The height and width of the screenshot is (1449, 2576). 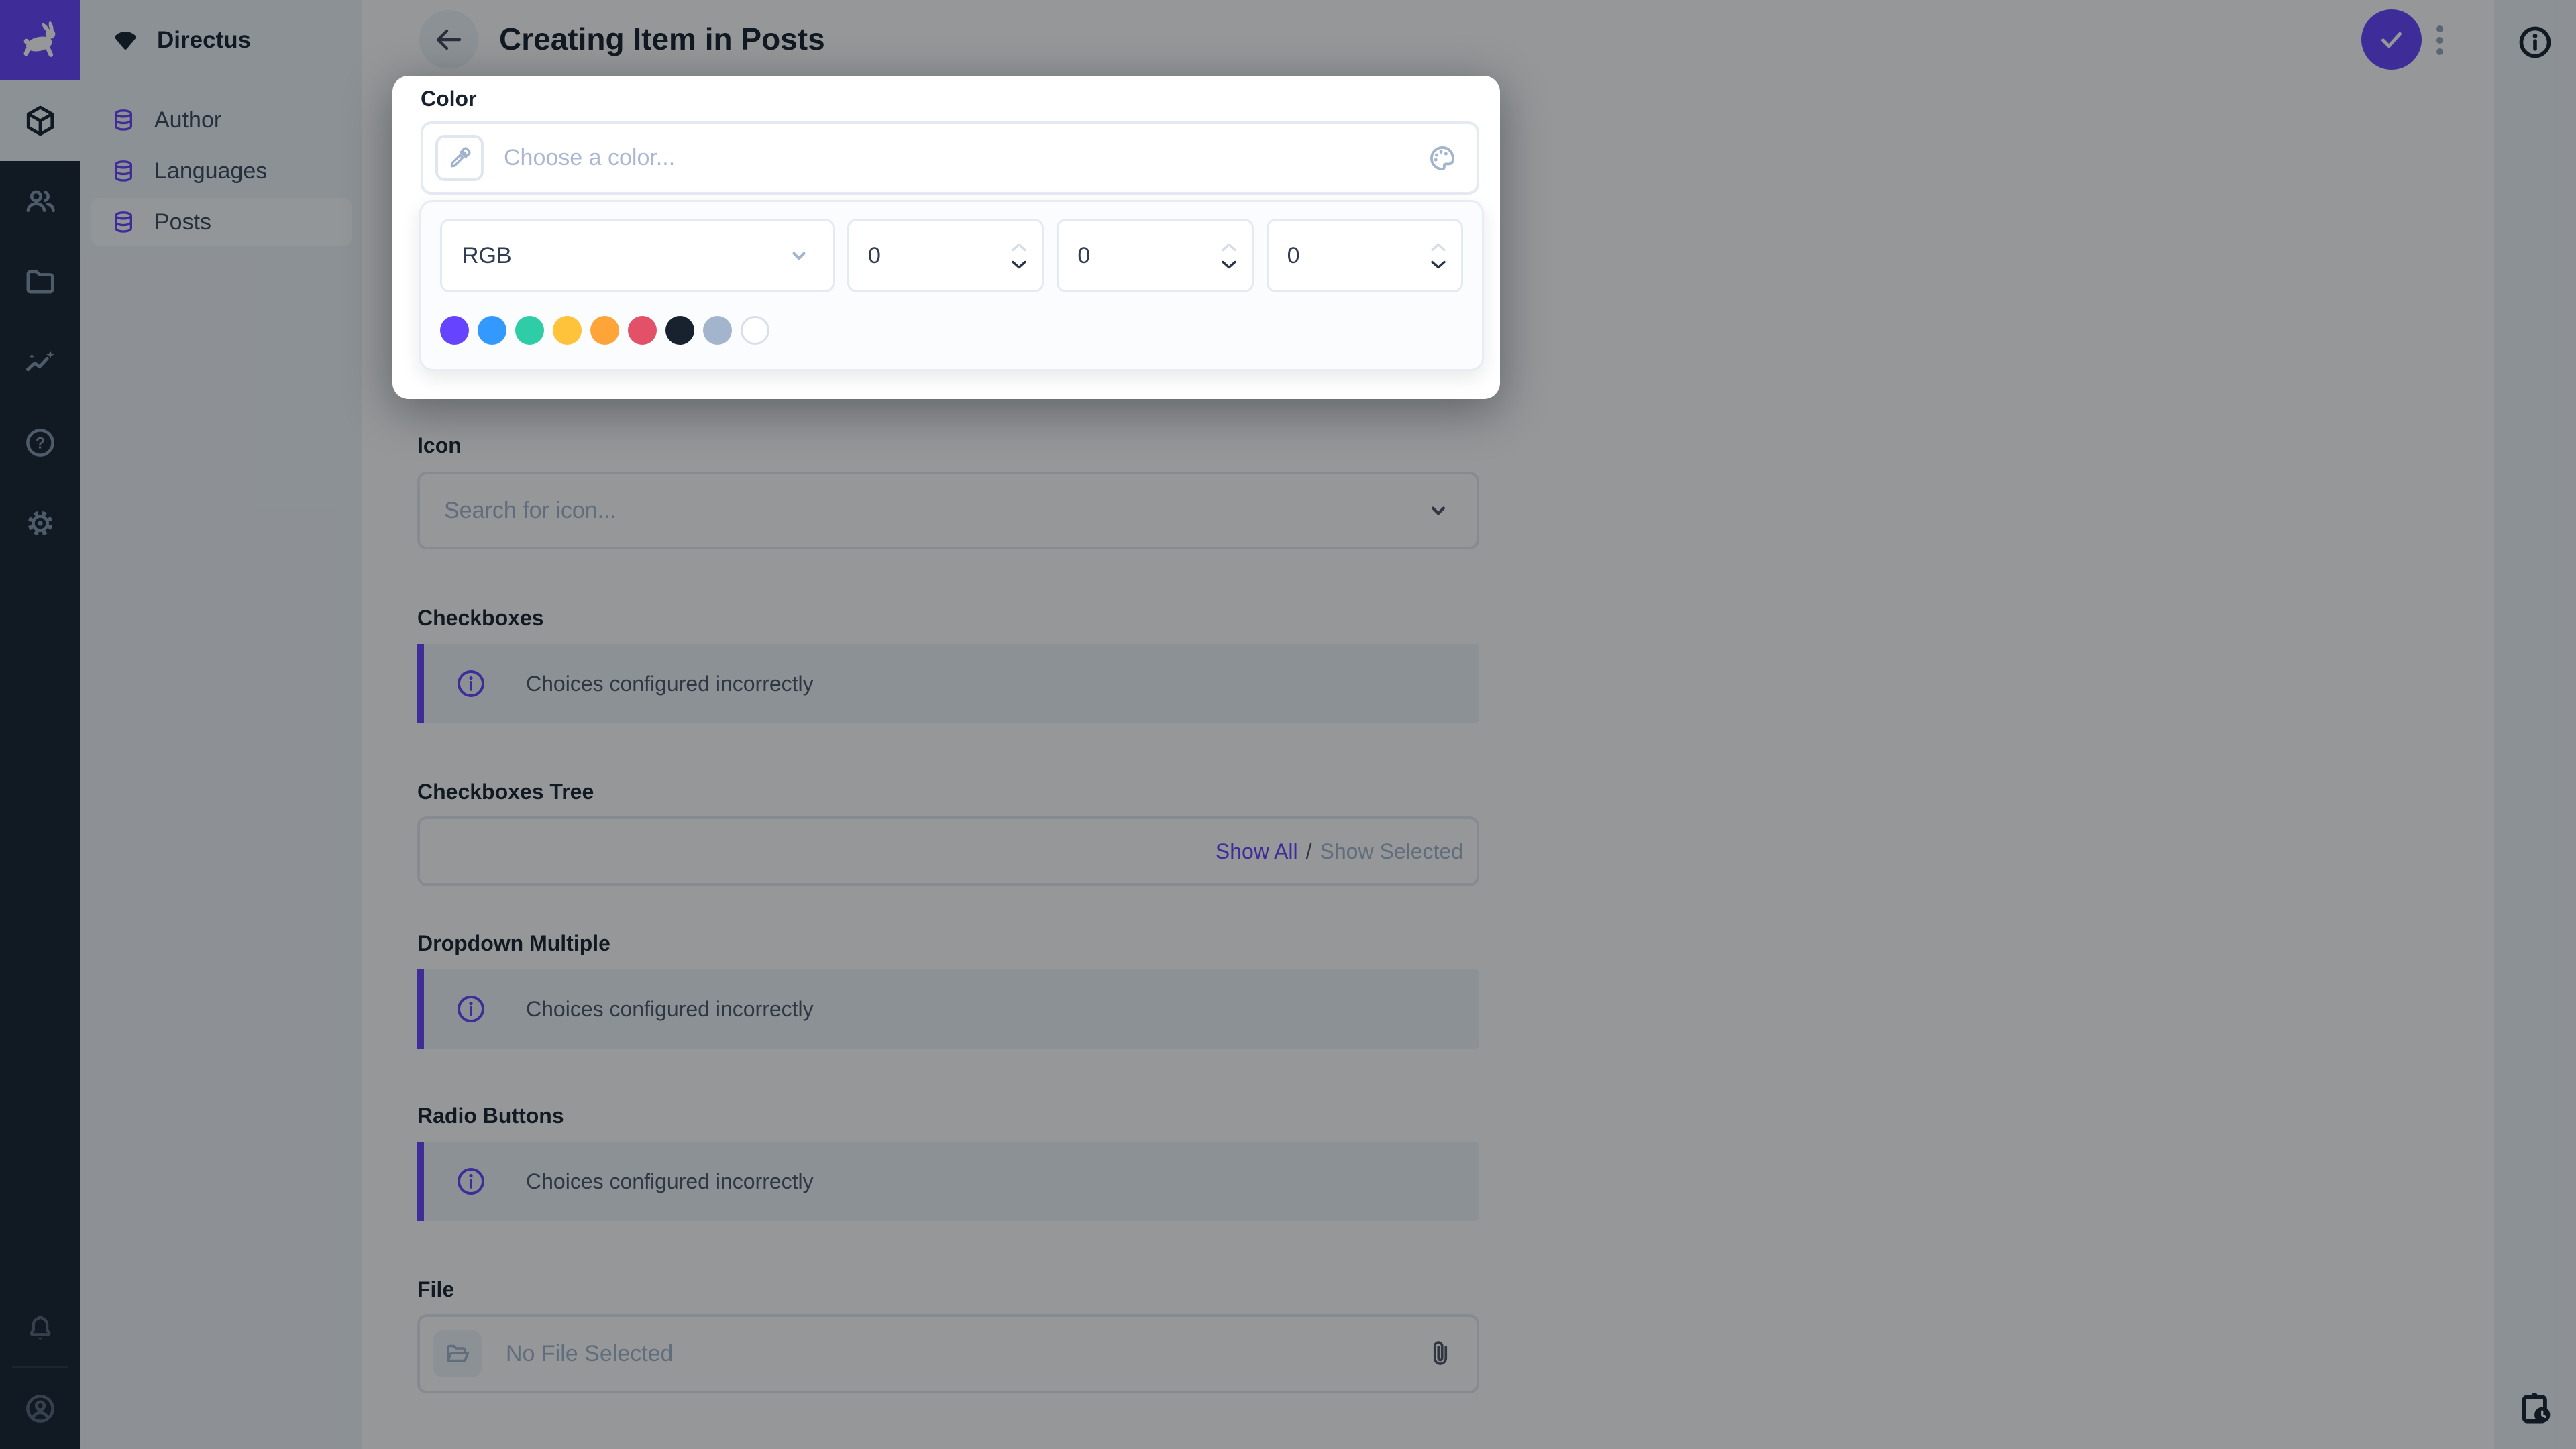 What do you see at coordinates (567, 330) in the screenshot?
I see `swatch-yellow` at bounding box center [567, 330].